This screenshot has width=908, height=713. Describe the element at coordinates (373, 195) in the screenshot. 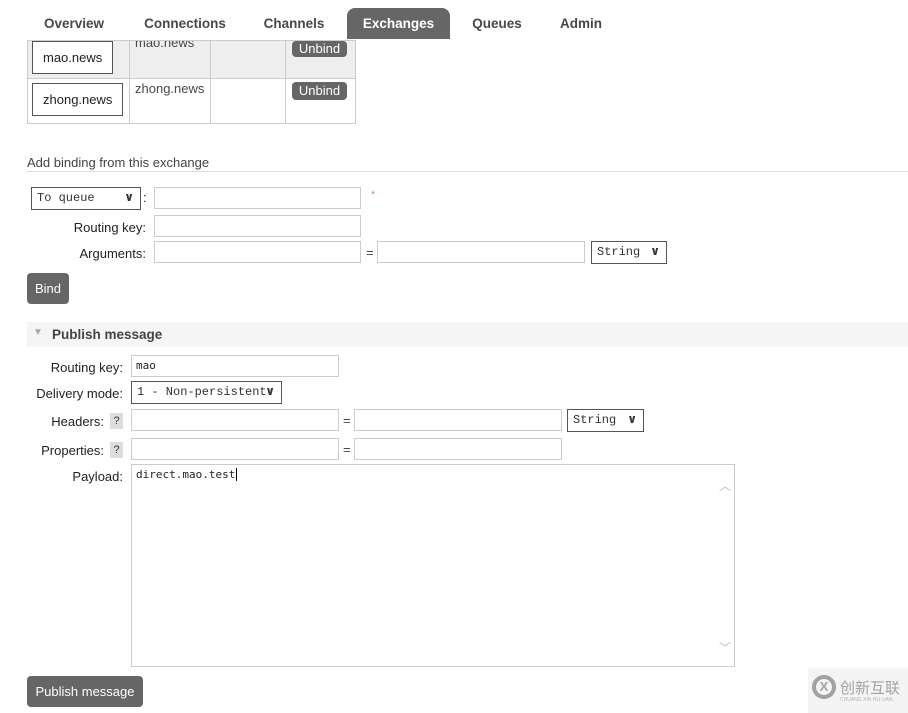

I see `required-mark: *` at that location.